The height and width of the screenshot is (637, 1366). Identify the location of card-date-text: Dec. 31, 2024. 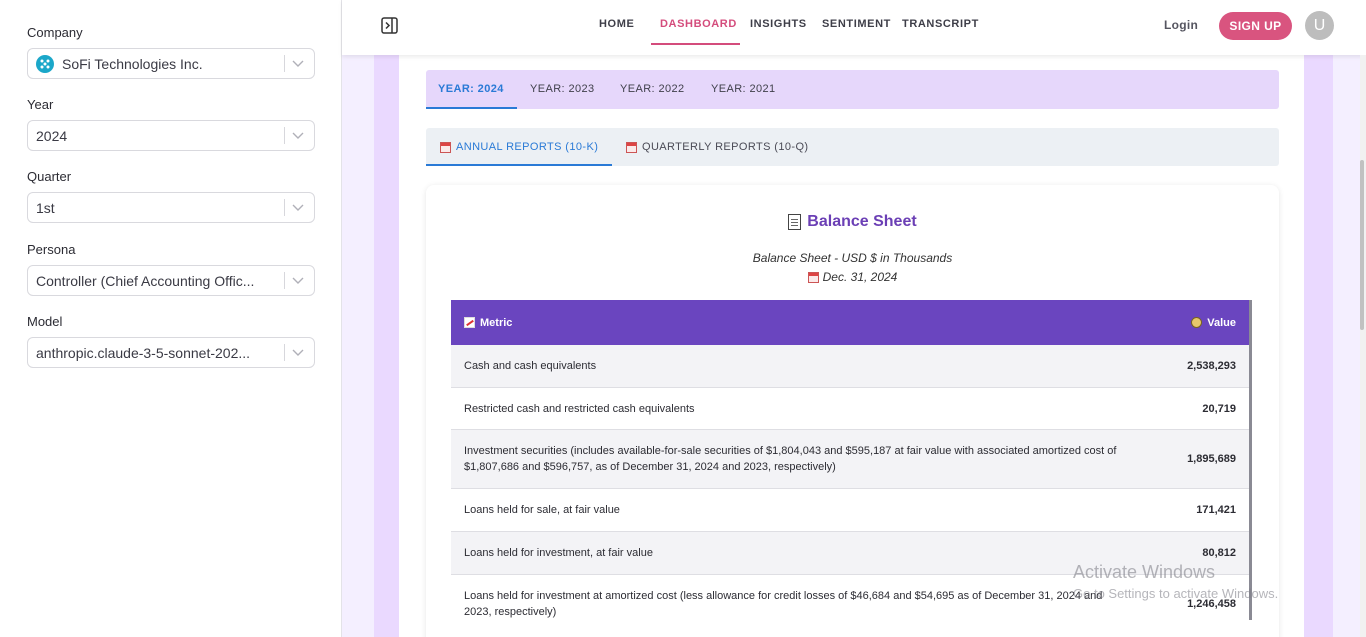
(860, 277).